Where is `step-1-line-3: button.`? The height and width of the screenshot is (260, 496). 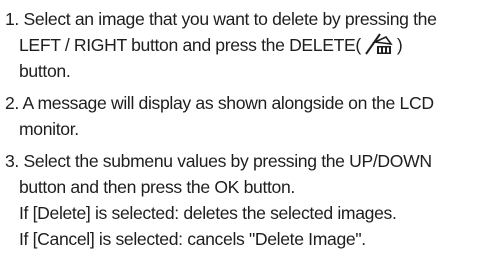
step-1-line-3: button. is located at coordinates (45, 71).